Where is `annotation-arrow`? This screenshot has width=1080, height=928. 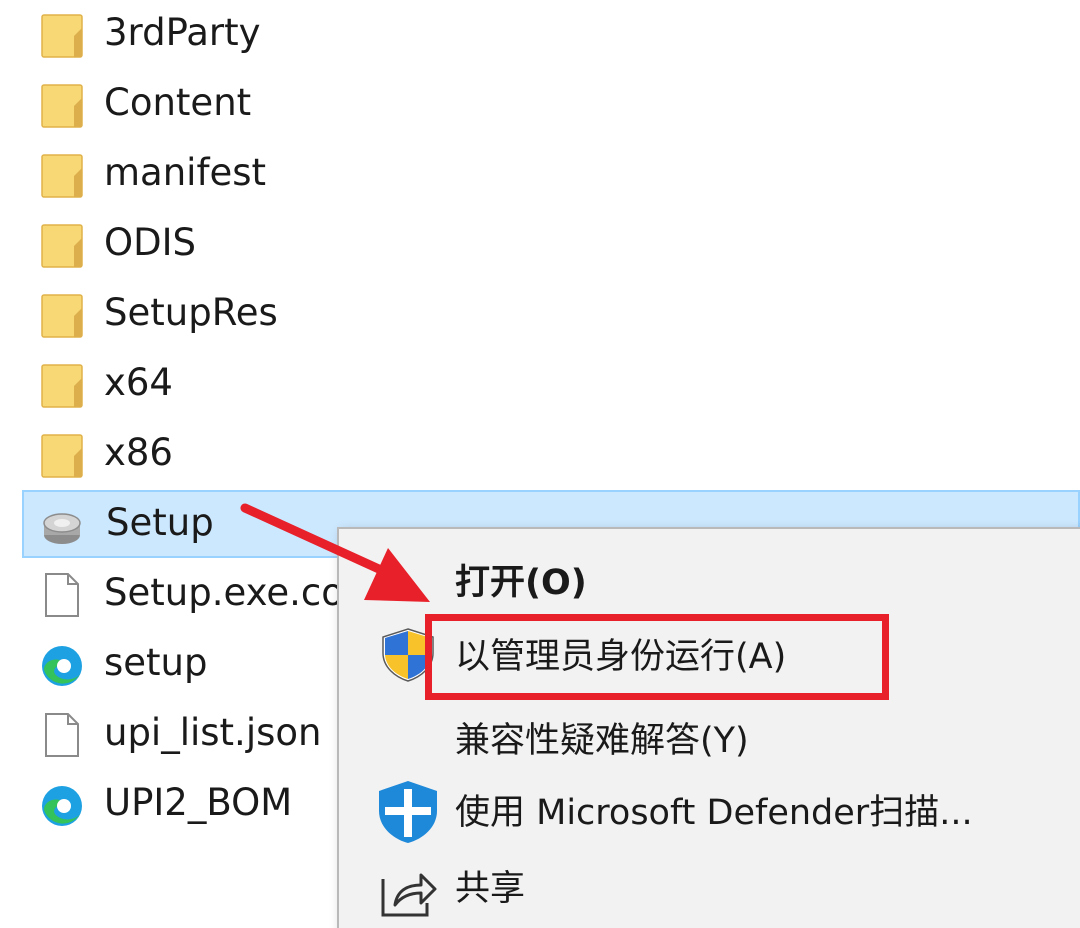 annotation-arrow is located at coordinates (335, 552).